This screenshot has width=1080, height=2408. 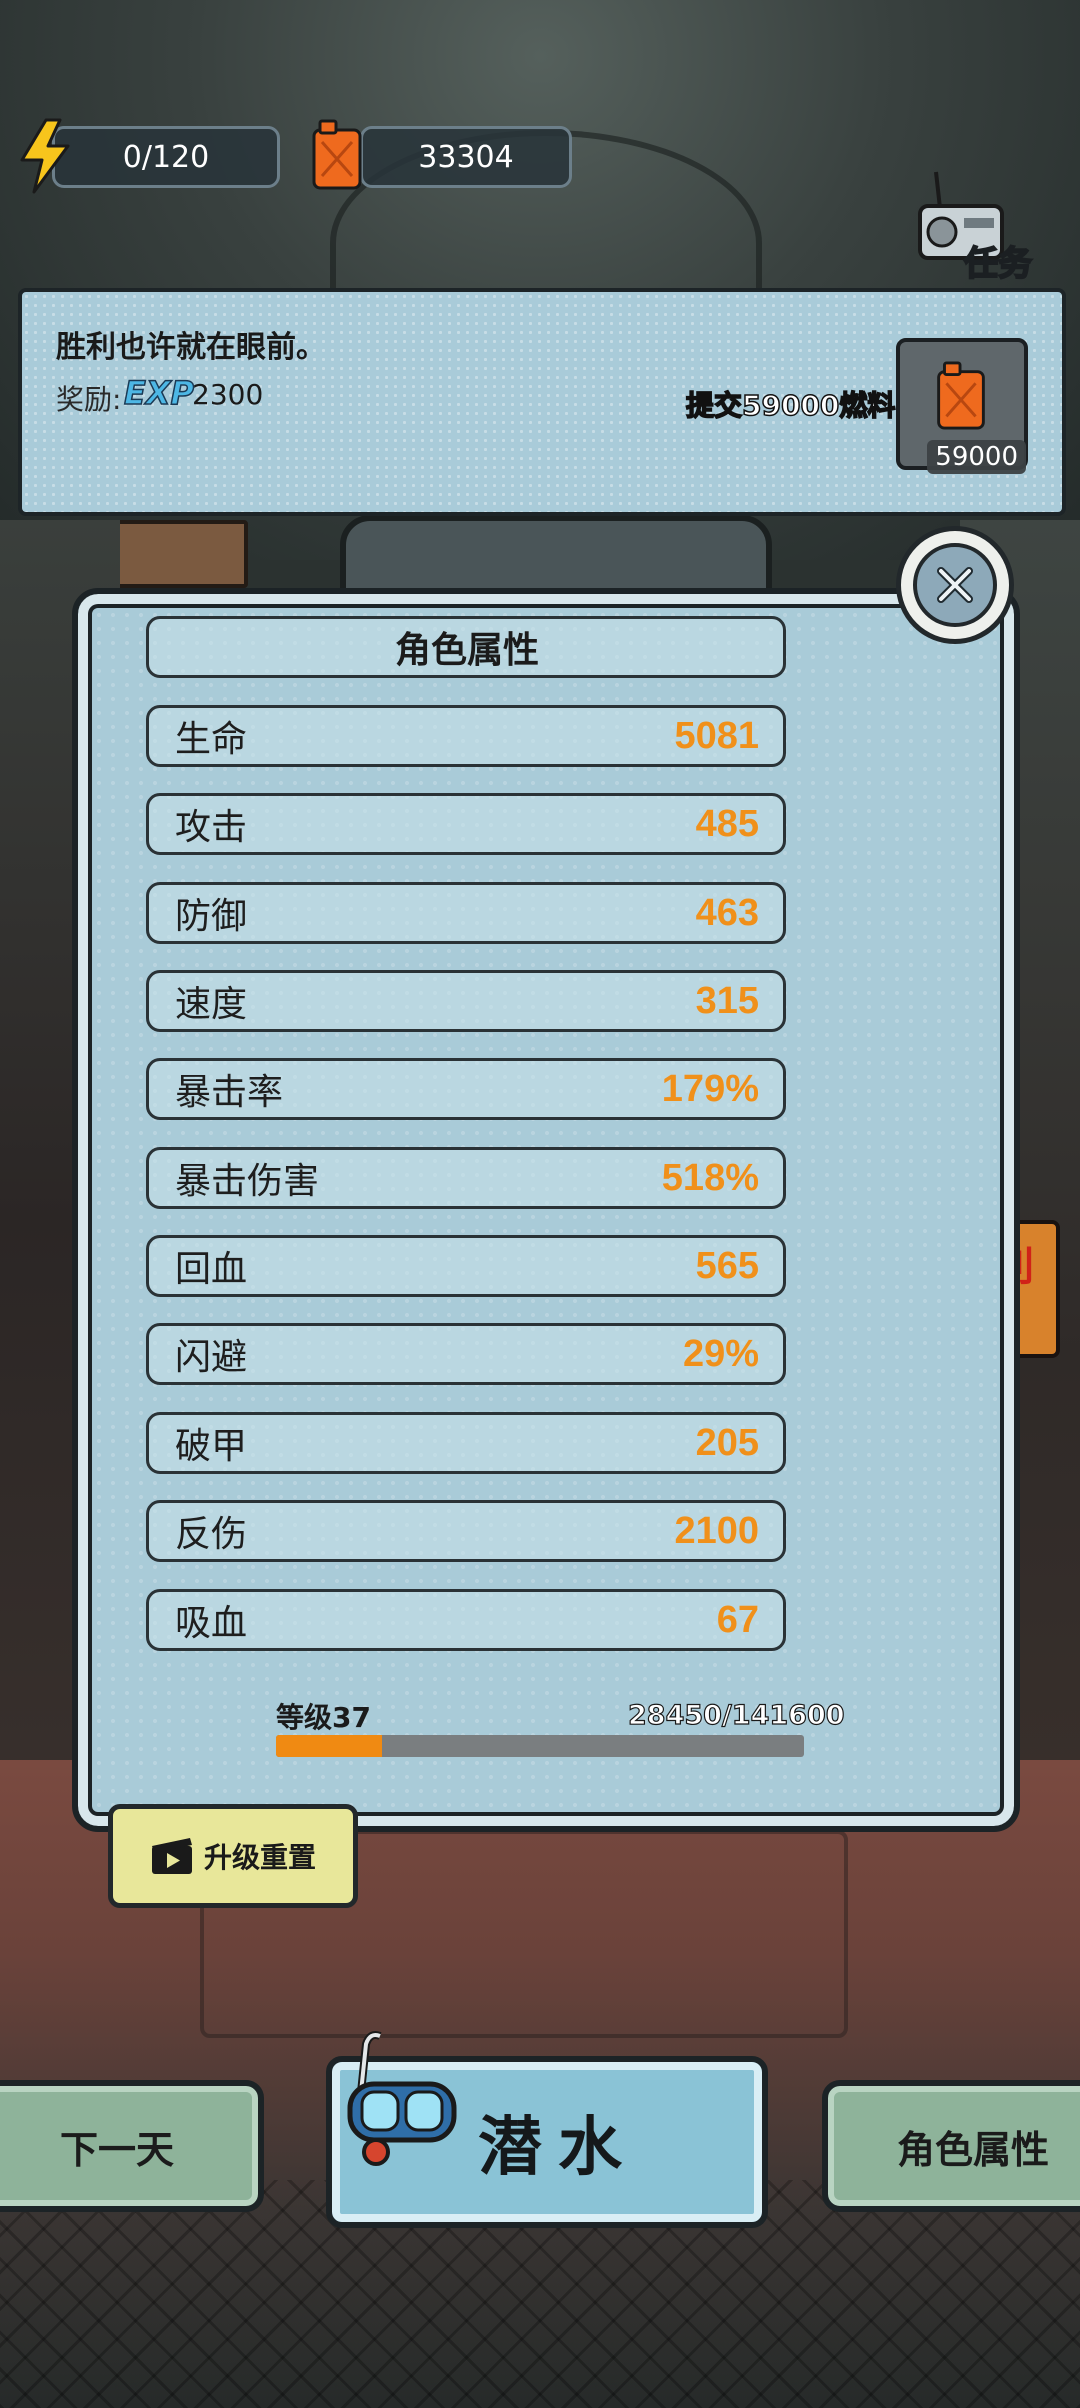 I want to click on stat-label: 暴击伤害, so click(x=247, y=1181).